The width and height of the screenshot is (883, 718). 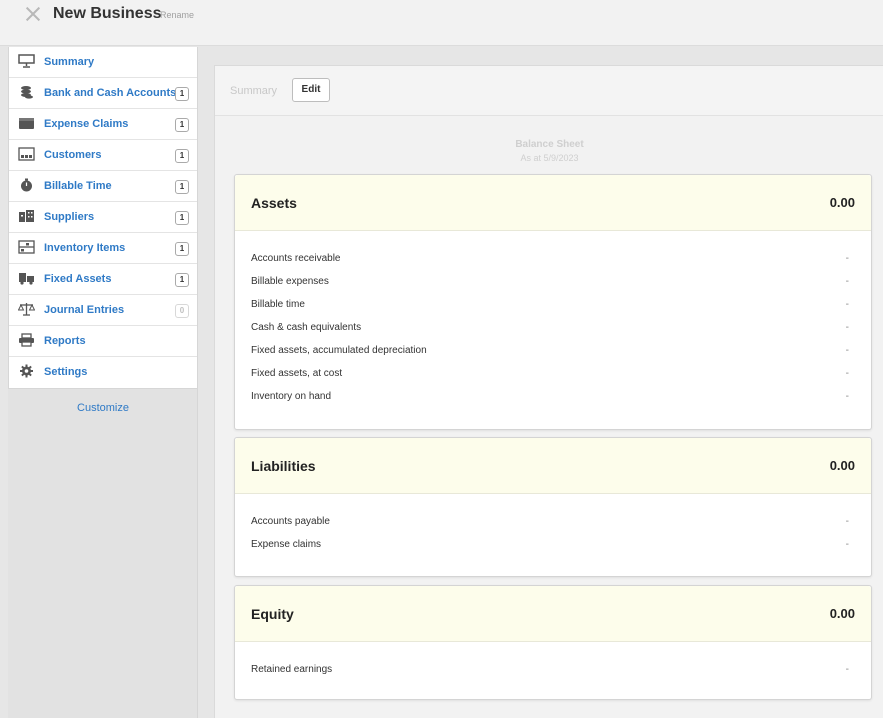 I want to click on section-name: Liabilities, so click(x=283, y=466).